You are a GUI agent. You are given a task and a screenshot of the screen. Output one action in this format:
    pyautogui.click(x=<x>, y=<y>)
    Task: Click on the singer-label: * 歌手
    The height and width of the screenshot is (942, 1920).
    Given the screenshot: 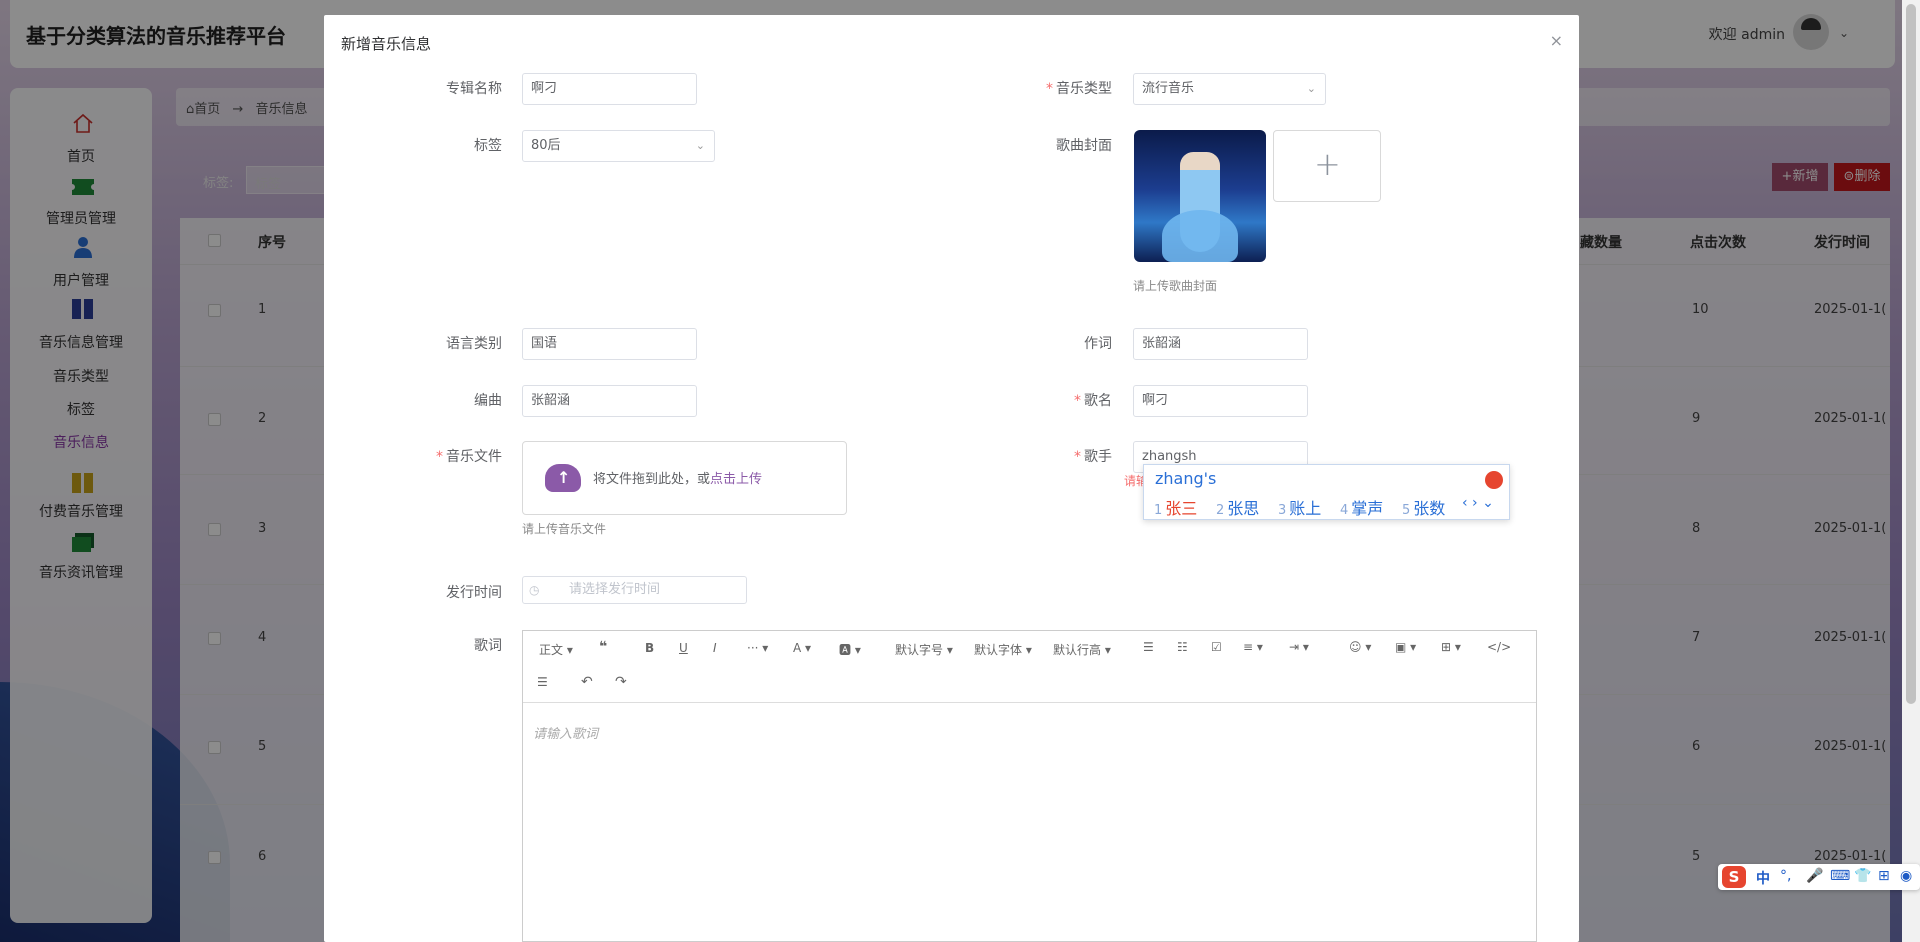 What is the action you would take?
    pyautogui.click(x=1093, y=457)
    